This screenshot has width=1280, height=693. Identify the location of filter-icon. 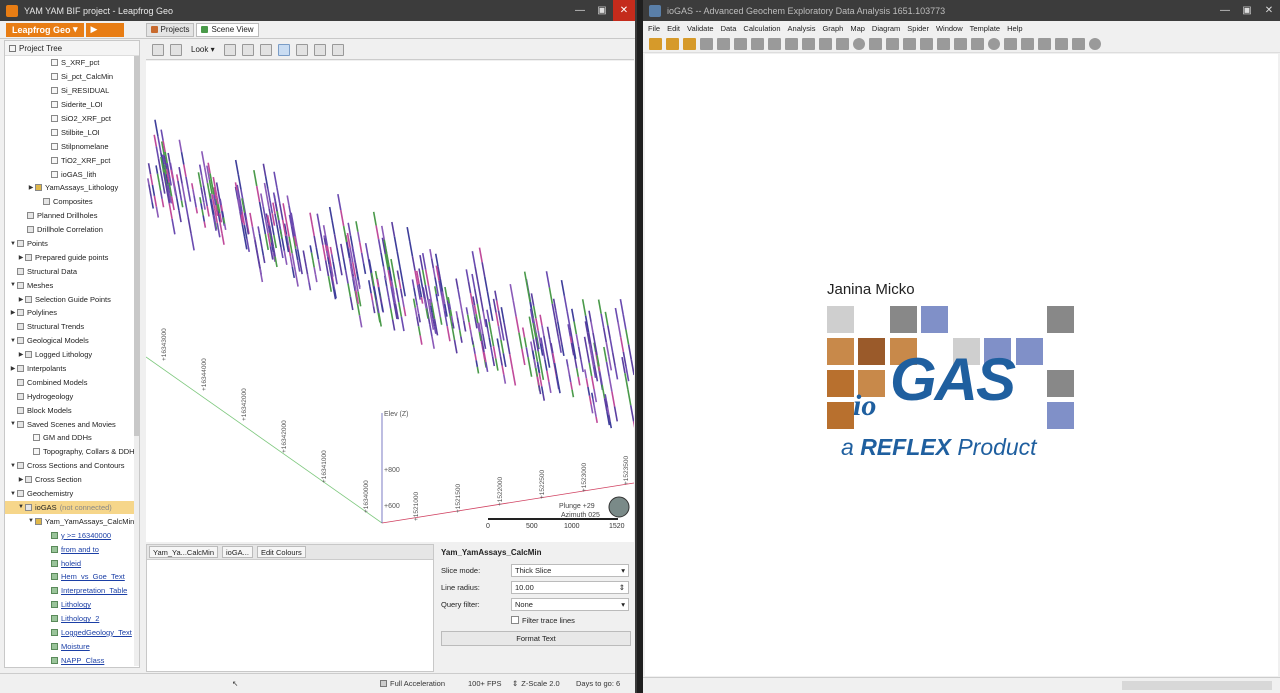
(842, 43).